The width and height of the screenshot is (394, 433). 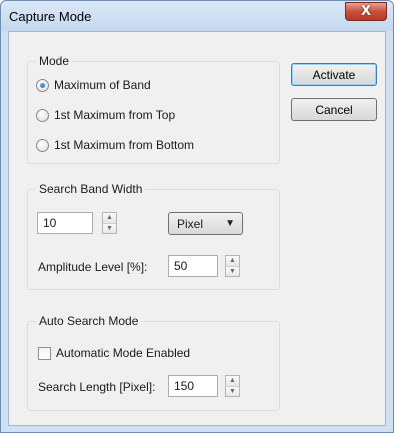 What do you see at coordinates (115, 115) in the screenshot?
I see `radio-label: 1st Maximum from Top` at bounding box center [115, 115].